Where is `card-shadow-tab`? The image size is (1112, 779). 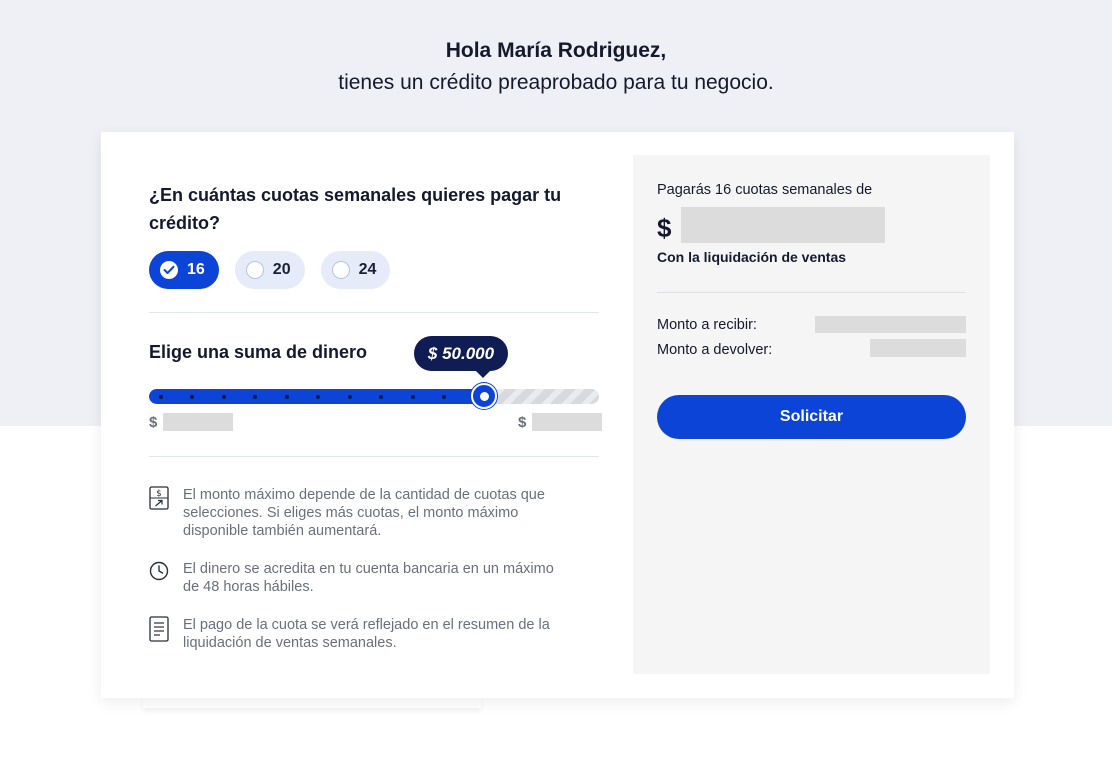
card-shadow-tab is located at coordinates (312, 703).